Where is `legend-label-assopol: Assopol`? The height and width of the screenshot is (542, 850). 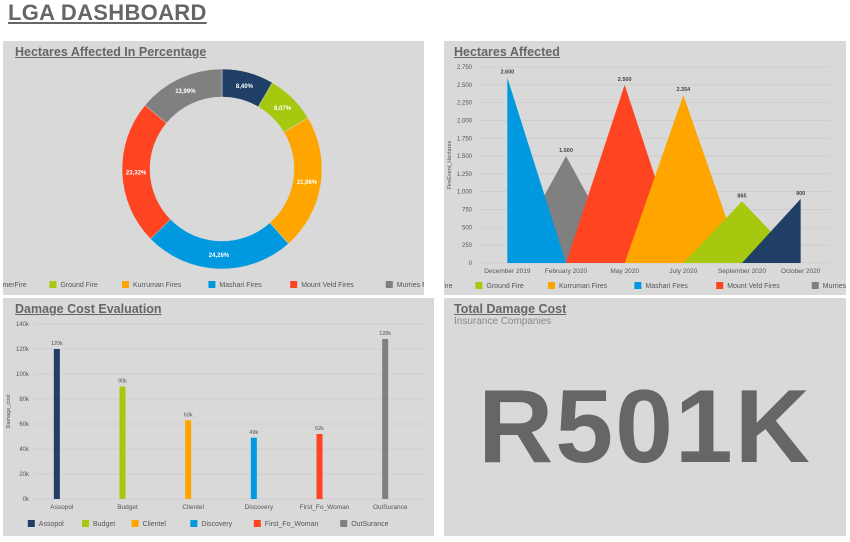 legend-label-assopol: Assopol is located at coordinates (51, 524).